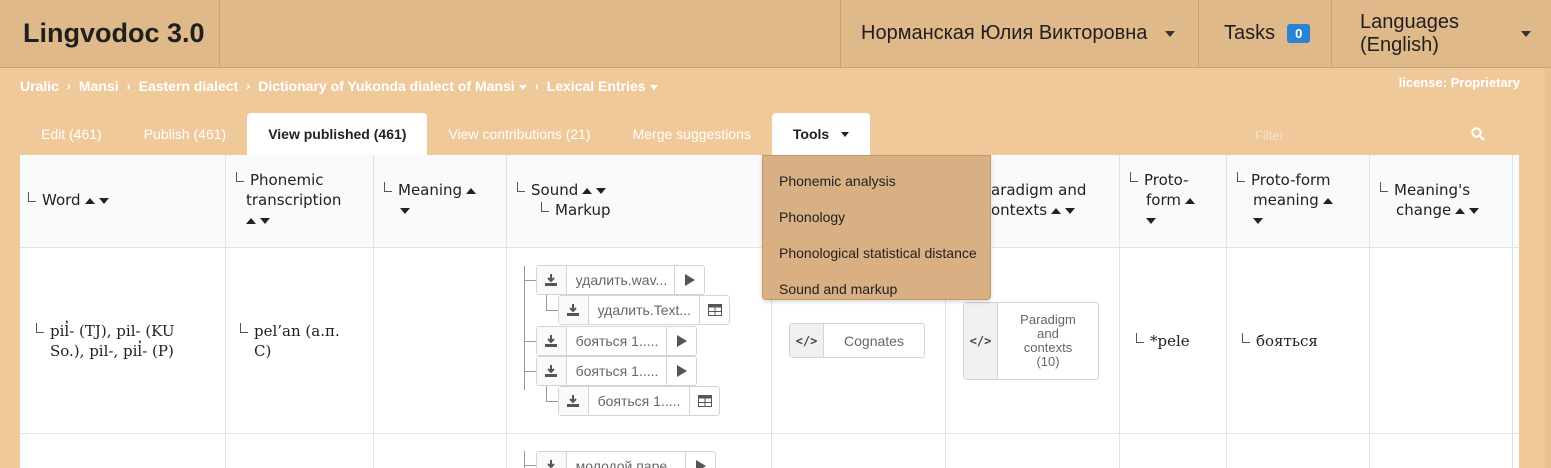  What do you see at coordinates (876, 289) in the screenshot?
I see `menu-item-sound-and-markup: Sound and markup` at bounding box center [876, 289].